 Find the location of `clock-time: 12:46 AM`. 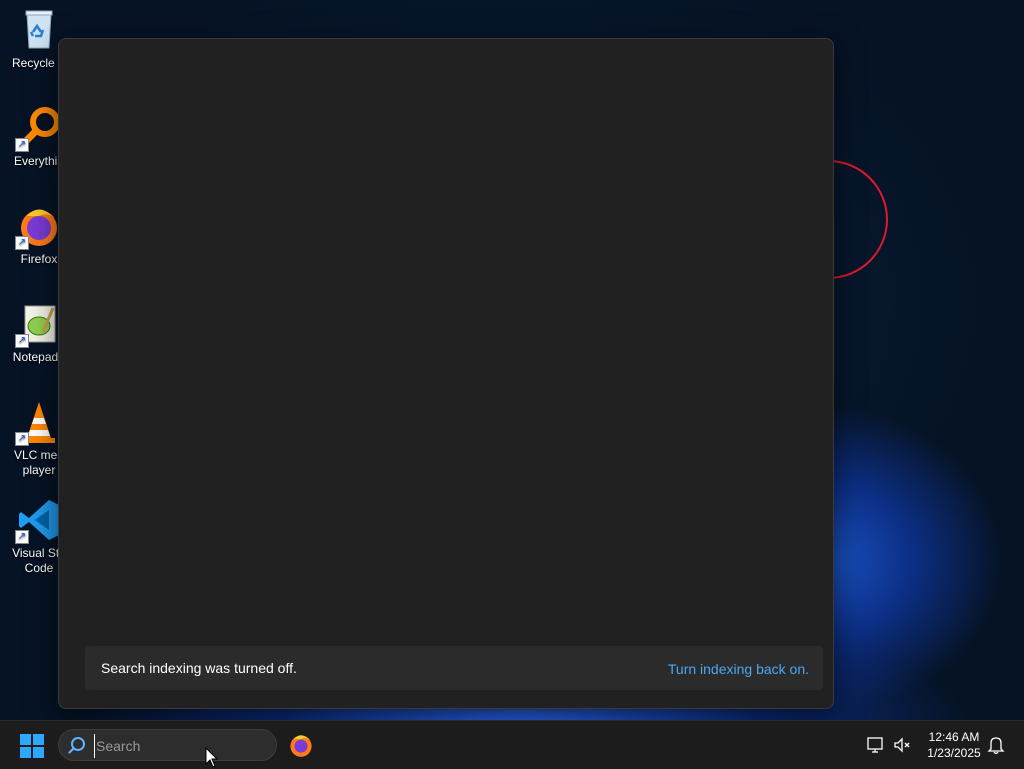

clock-time: 12:46 AM is located at coordinates (954, 737).